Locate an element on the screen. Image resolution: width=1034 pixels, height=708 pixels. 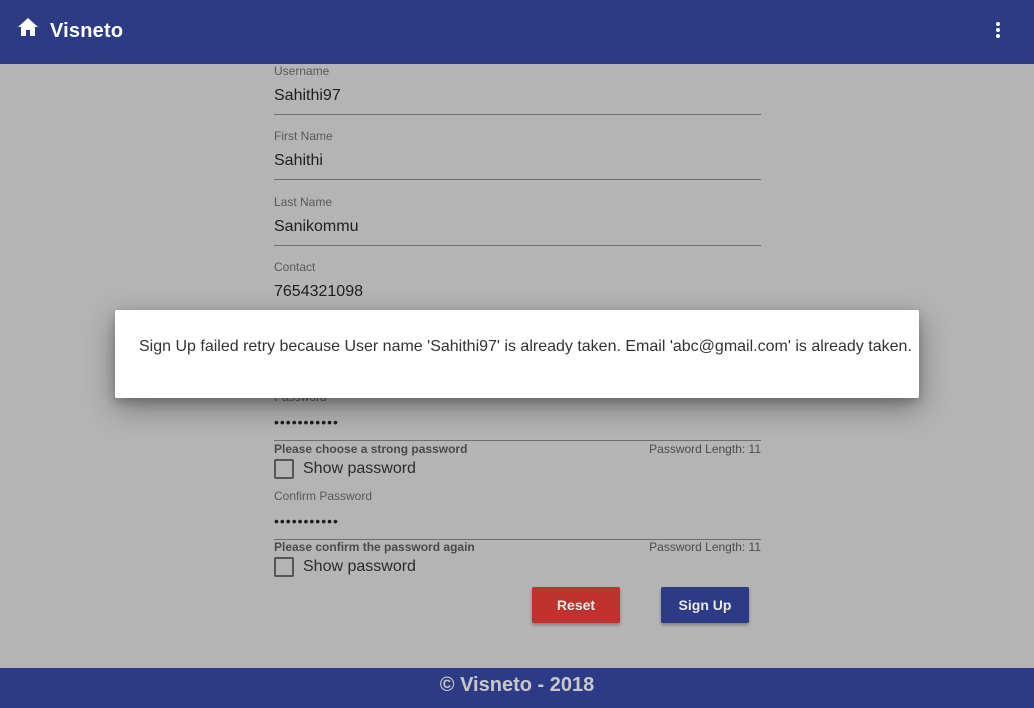
reset-button: Reset is located at coordinates (576, 605).